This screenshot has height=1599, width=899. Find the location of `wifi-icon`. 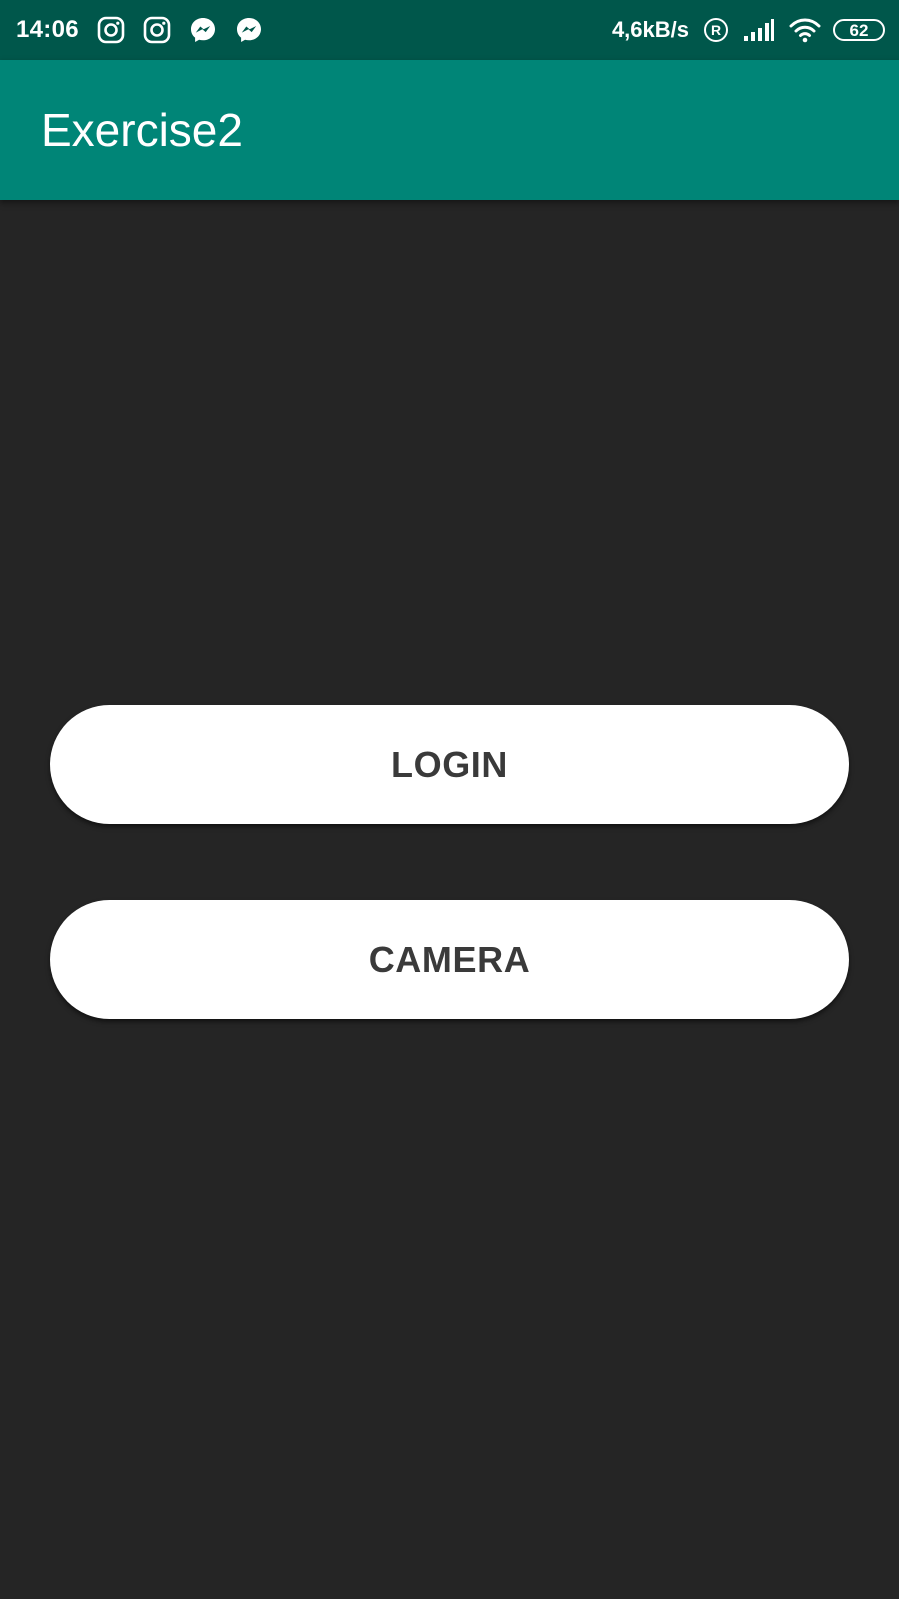

wifi-icon is located at coordinates (805, 30).